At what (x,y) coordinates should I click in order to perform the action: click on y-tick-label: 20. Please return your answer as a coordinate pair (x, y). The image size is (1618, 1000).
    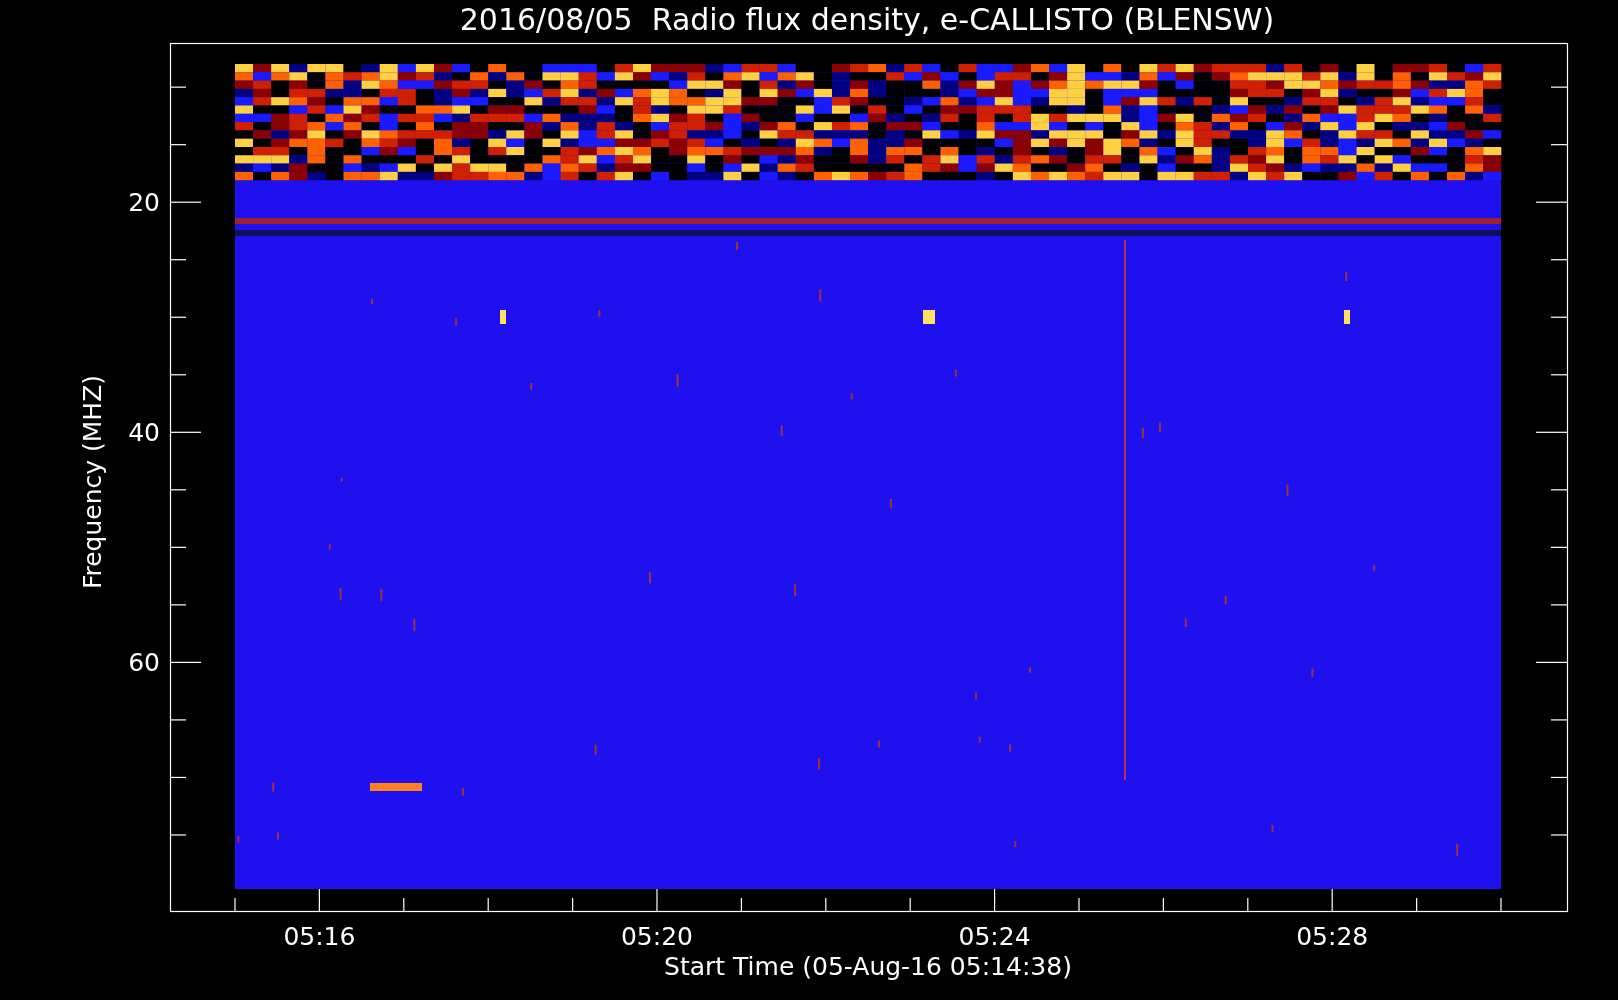
    Looking at the image, I should click on (144, 203).